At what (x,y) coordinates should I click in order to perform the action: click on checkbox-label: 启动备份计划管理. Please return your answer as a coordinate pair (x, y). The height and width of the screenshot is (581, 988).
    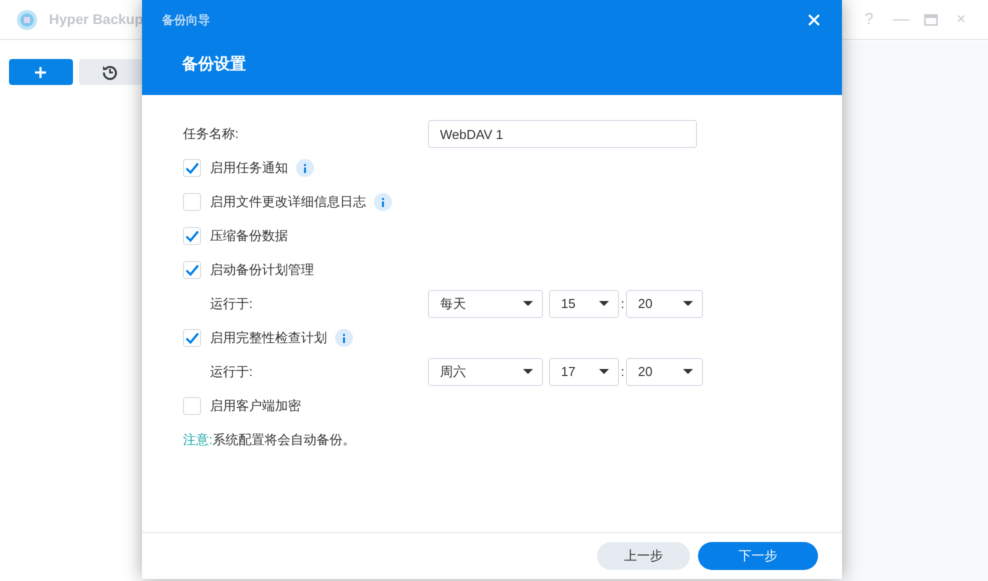
    Looking at the image, I should click on (262, 270).